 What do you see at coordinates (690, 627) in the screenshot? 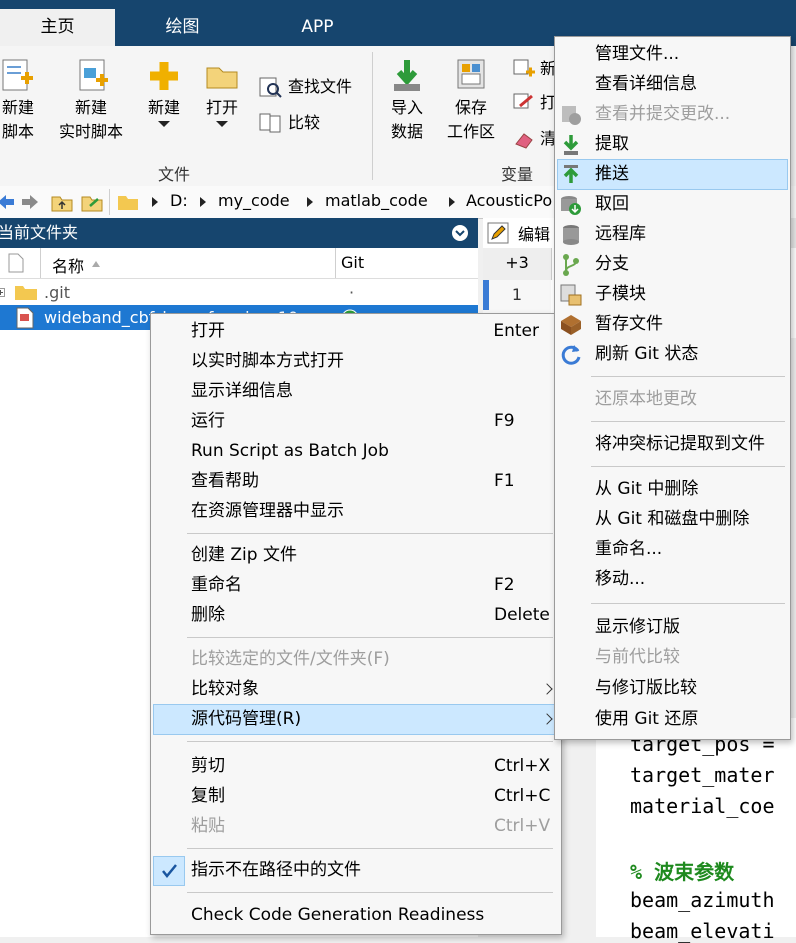
I see `menu-item-show-revisions: 显示修订版` at bounding box center [690, 627].